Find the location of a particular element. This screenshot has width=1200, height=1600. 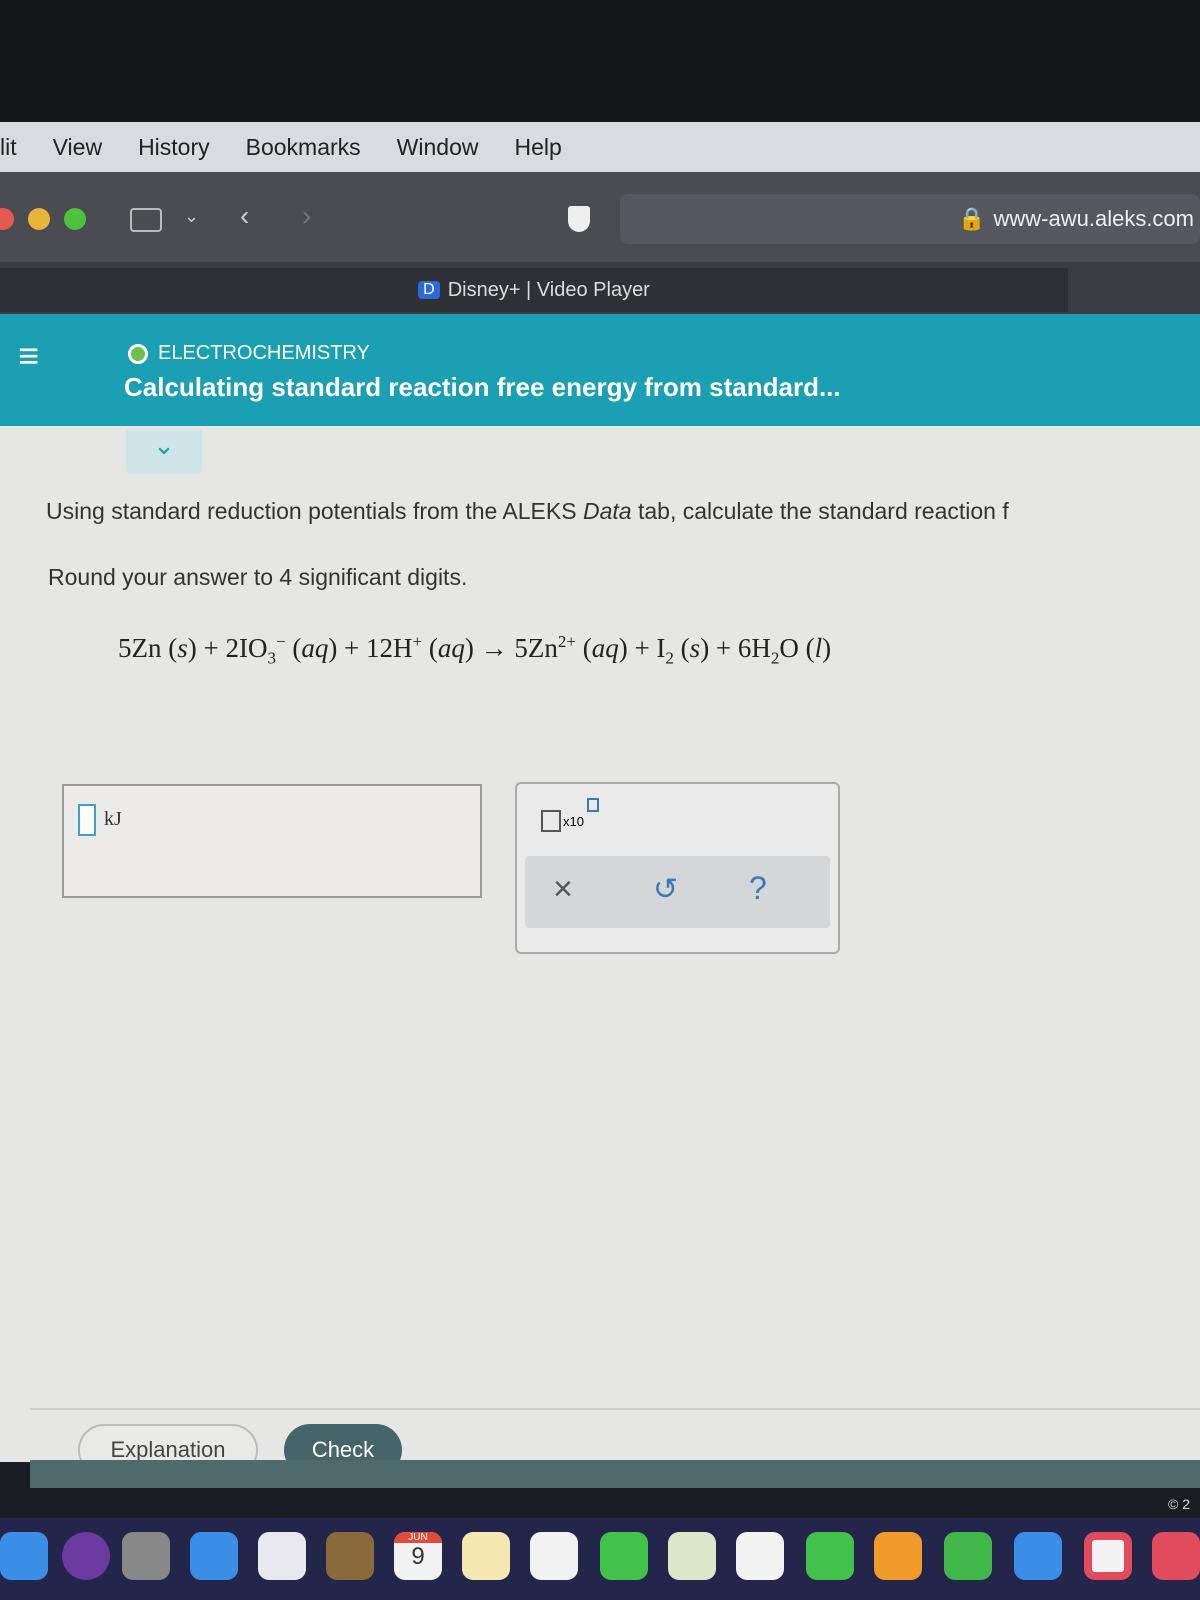

mail-icon is located at coordinates (214, 1556).